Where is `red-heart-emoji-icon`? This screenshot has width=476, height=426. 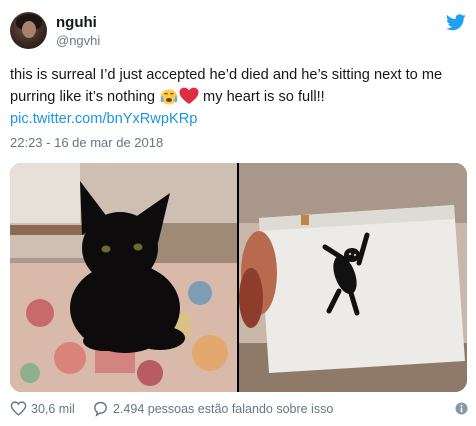 red-heart-emoji-icon is located at coordinates (189, 95).